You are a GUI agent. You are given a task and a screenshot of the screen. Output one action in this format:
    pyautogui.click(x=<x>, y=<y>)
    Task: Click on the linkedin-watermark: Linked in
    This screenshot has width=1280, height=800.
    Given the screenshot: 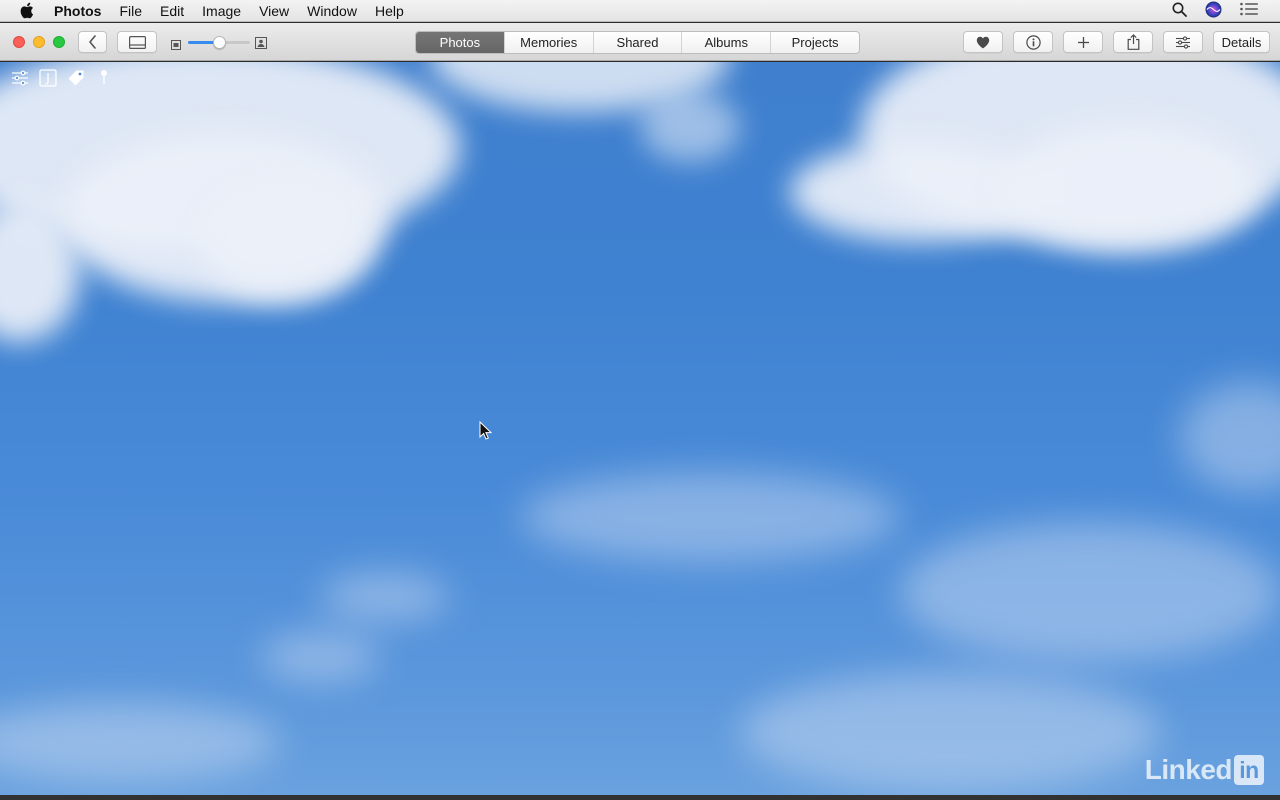 What is the action you would take?
    pyautogui.click(x=1204, y=770)
    